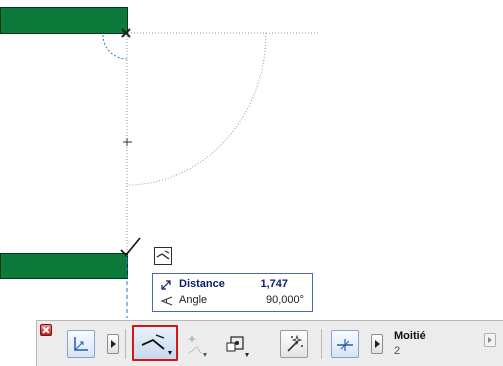 This screenshot has width=503, height=366. What do you see at coordinates (274, 284) in the screenshot?
I see `distance-value: 1,747` at bounding box center [274, 284].